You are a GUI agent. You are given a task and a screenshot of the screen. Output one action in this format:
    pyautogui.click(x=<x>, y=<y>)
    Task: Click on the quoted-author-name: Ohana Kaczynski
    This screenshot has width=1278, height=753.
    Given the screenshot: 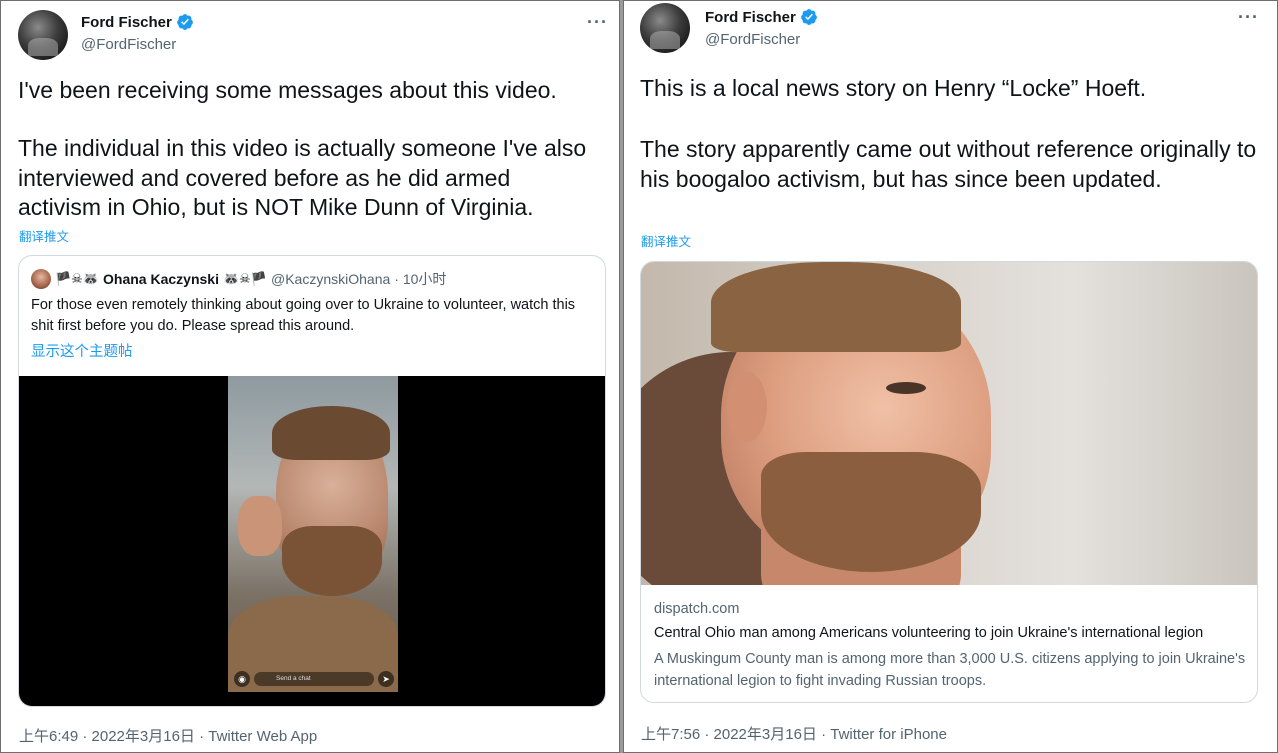 What is the action you would take?
    pyautogui.click(x=161, y=279)
    